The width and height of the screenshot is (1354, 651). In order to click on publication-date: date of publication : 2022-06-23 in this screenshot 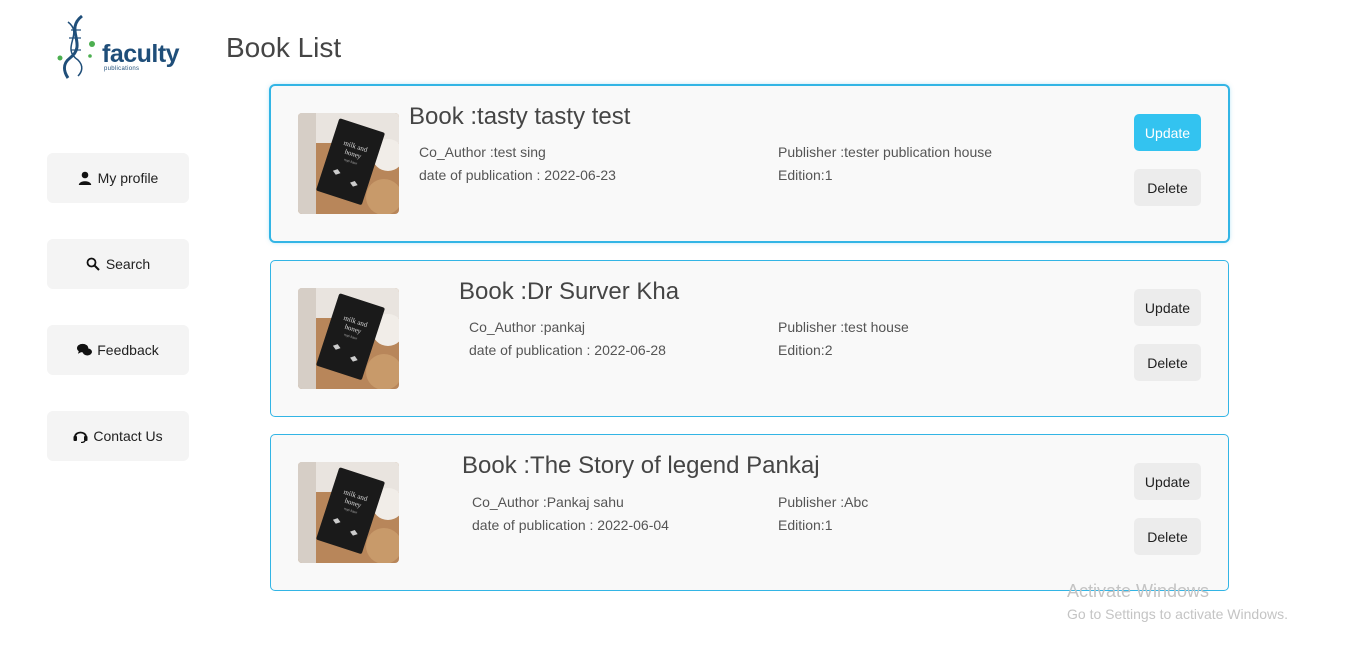, I will do `click(517, 175)`.